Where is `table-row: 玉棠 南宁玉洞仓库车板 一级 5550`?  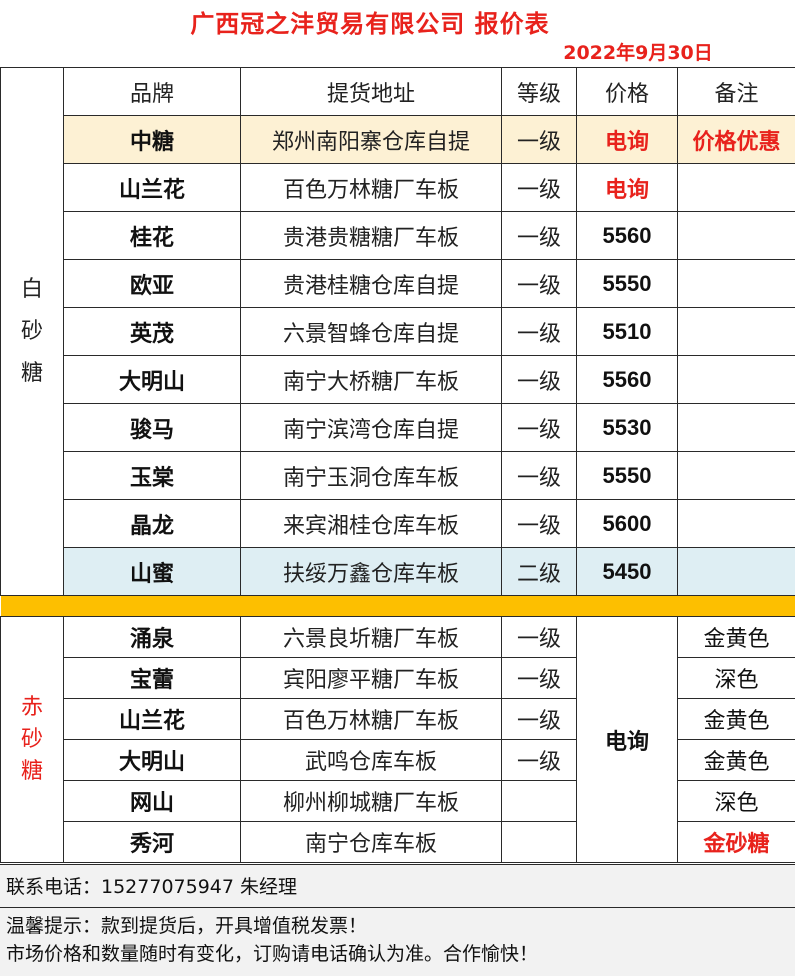 table-row: 玉棠 南宁玉洞仓库车板 一级 5550 is located at coordinates (398, 475).